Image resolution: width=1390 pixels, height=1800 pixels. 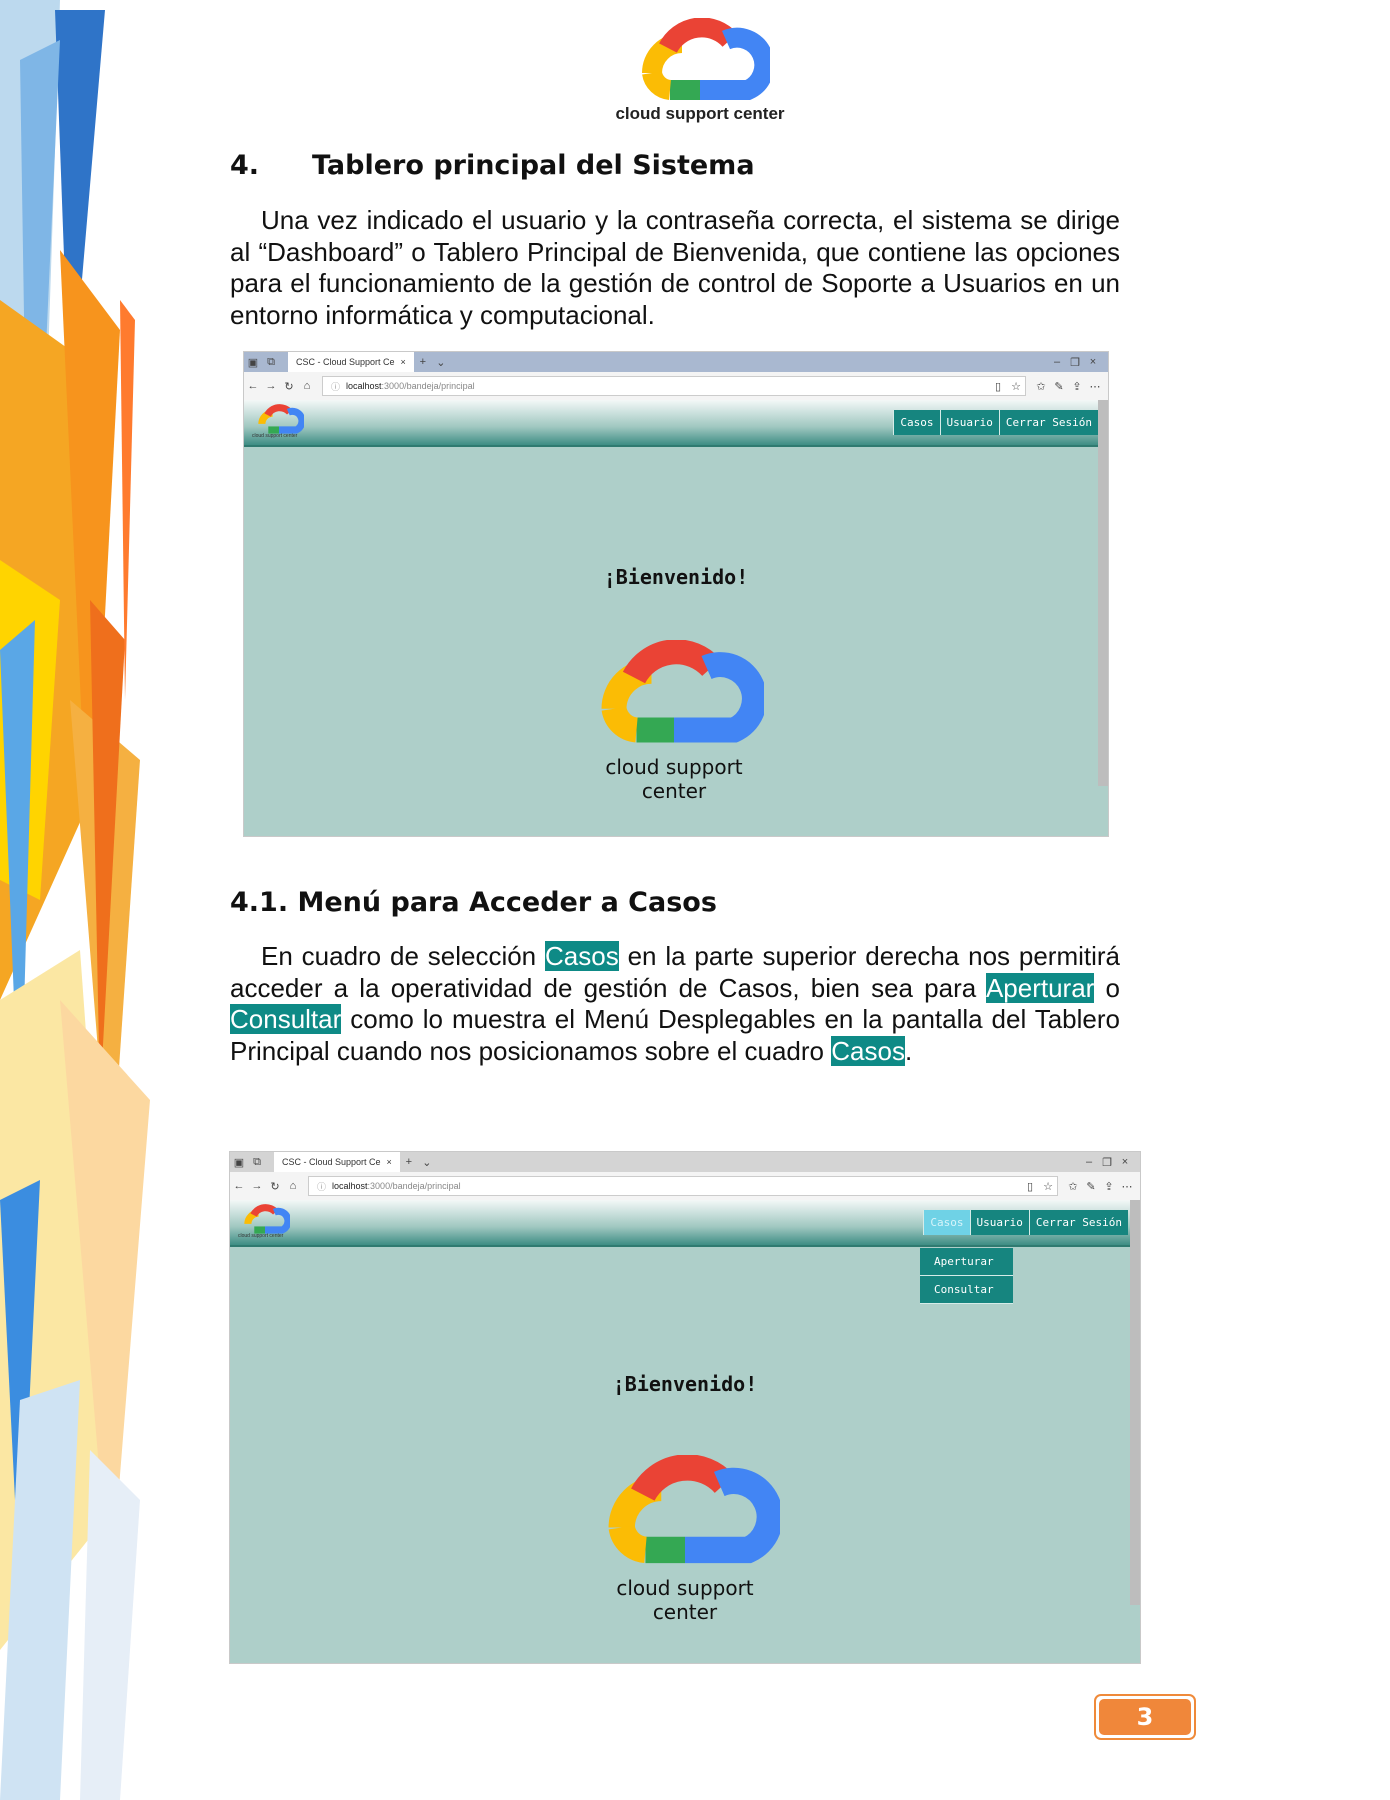 What do you see at coordinates (582, 956) in the screenshot?
I see `highlight-casos: Casos` at bounding box center [582, 956].